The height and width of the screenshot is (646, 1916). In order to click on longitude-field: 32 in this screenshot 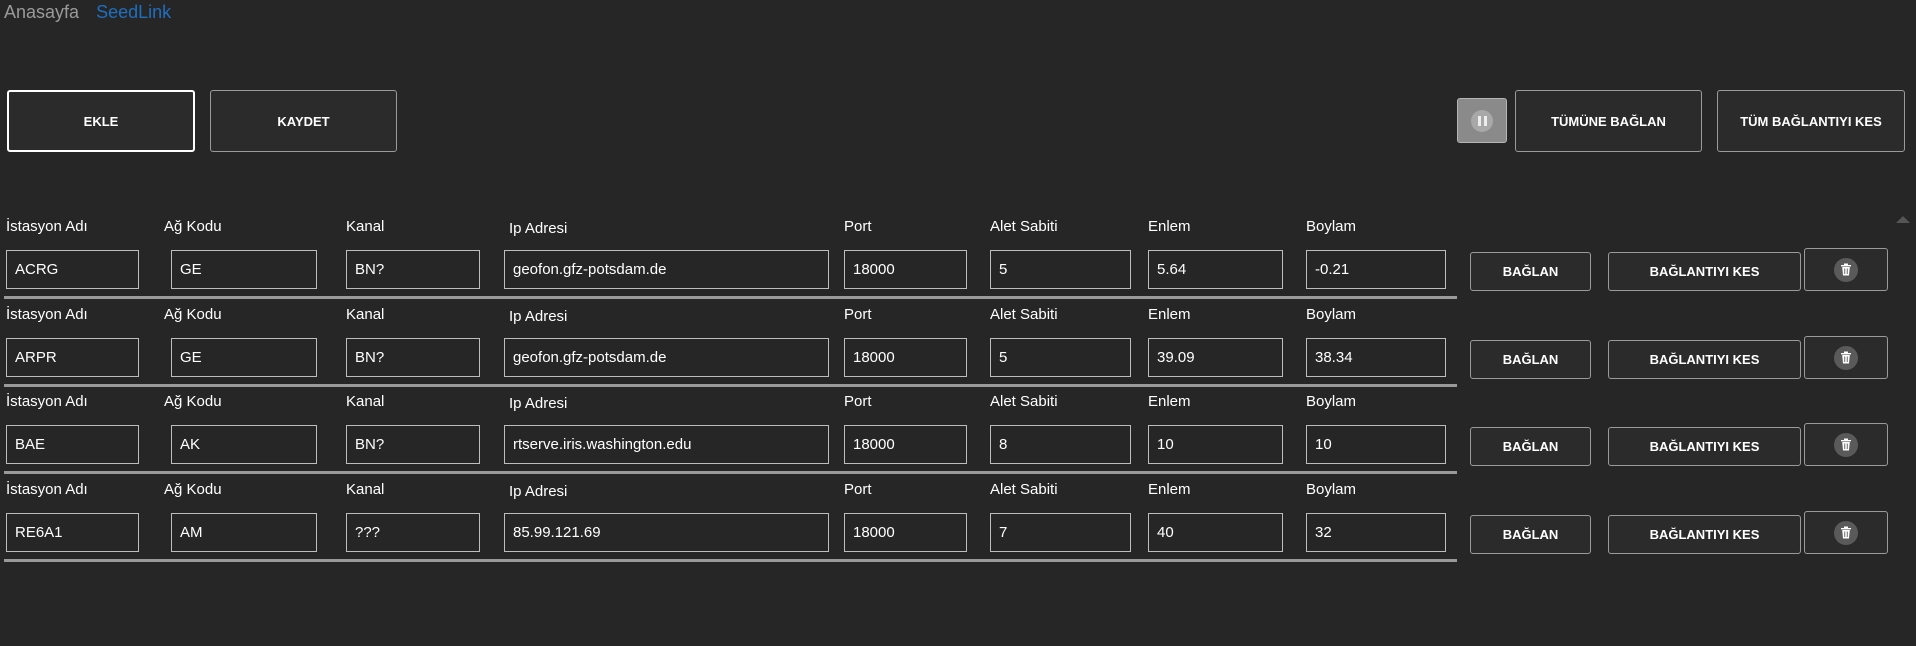, I will do `click(1376, 532)`.